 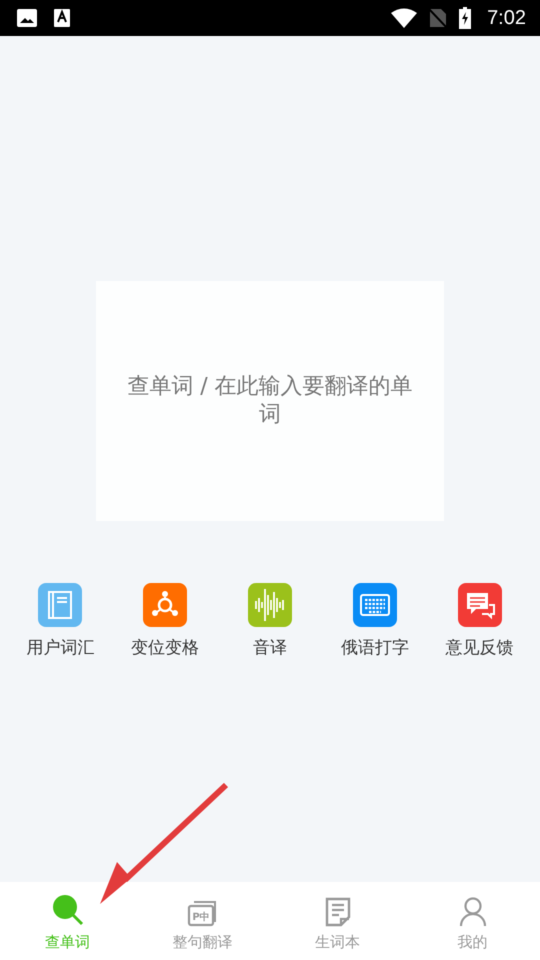 What do you see at coordinates (404, 18) in the screenshot?
I see `wifi-icon` at bounding box center [404, 18].